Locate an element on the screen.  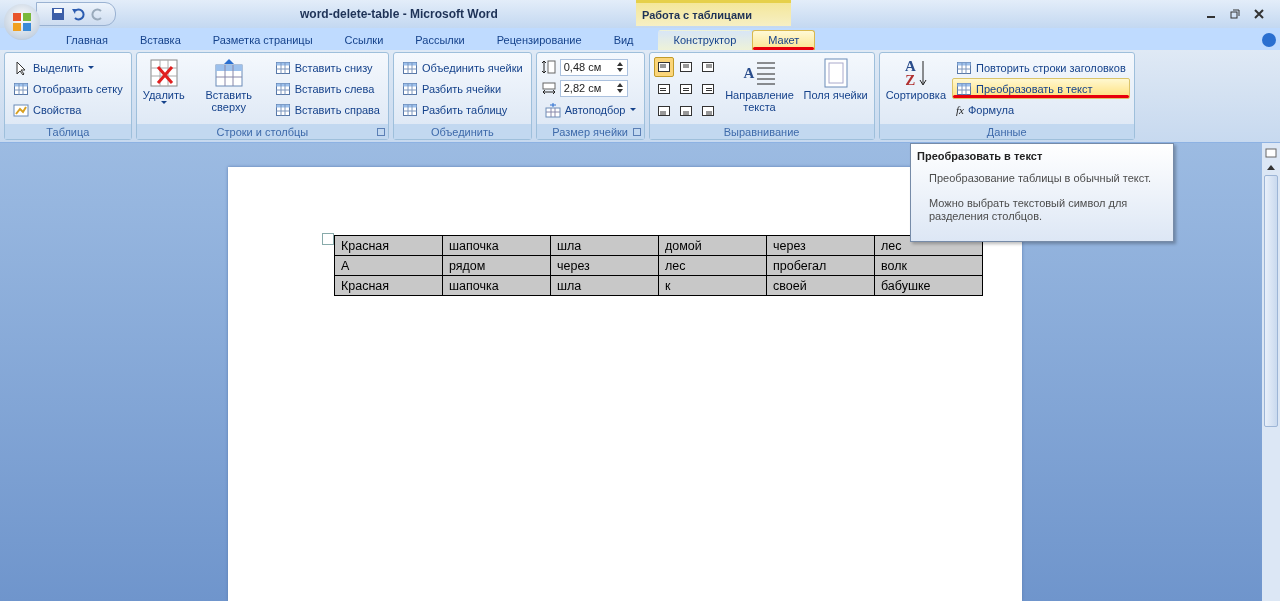
ribbon-large-button: A Z Сортировка is located at coordinates (915, 88).